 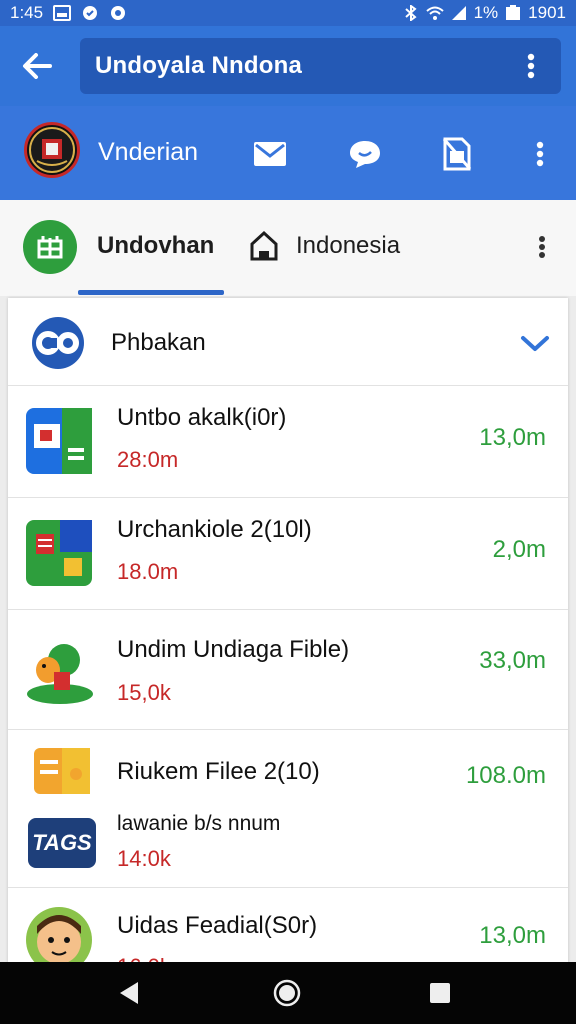 I want to click on nav-recents-button, so click(x=440, y=993).